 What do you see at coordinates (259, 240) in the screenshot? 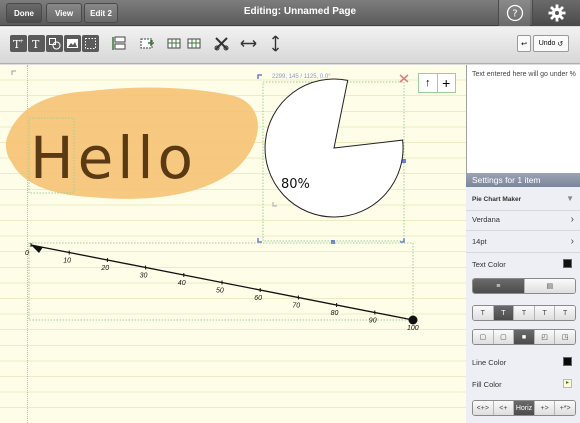
I see `handle-bottom-left` at bounding box center [259, 240].